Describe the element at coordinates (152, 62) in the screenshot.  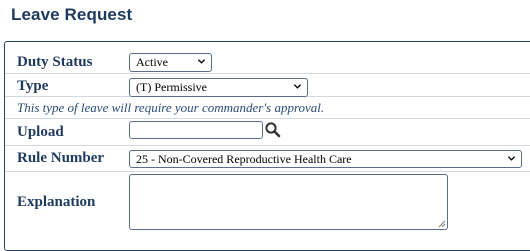
I see `duty-status-value: Active` at that location.